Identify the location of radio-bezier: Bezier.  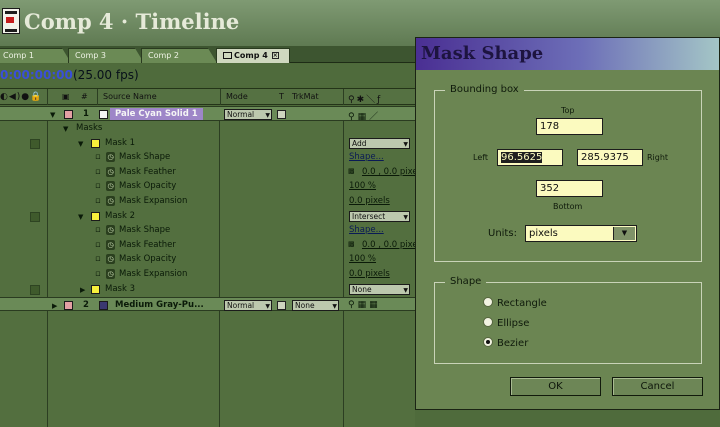
(505, 343).